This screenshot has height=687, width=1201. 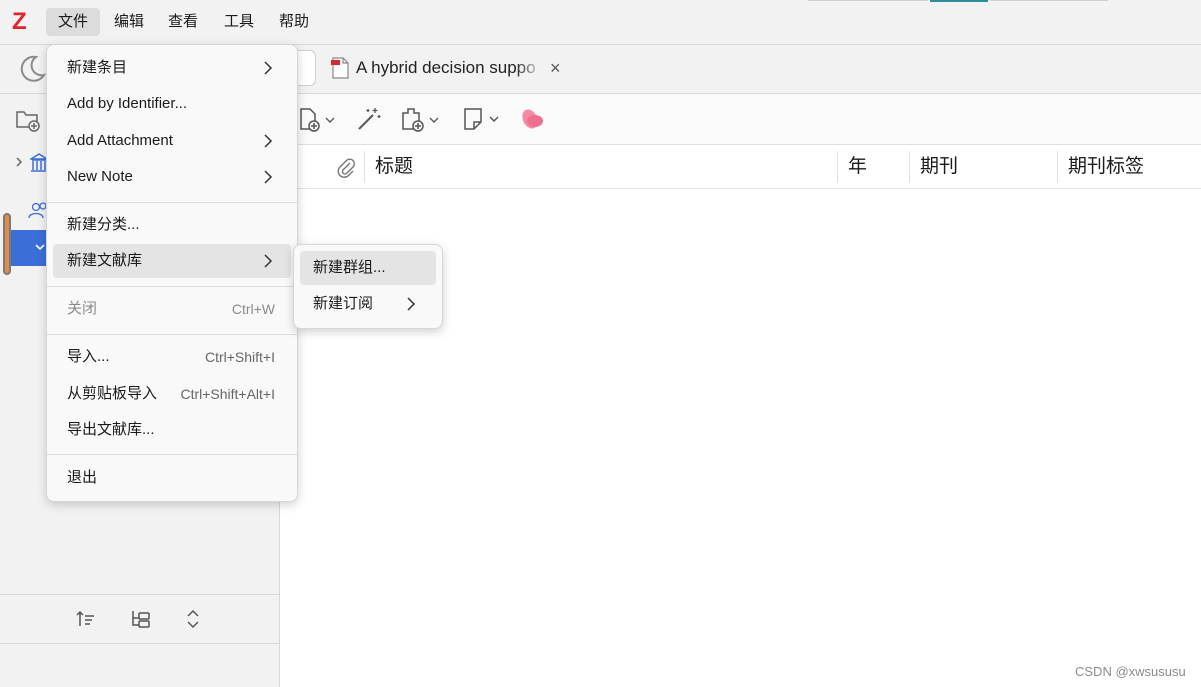 I want to click on items-column-header: 标题 年 期刊 期刊标签, so click(x=740, y=167).